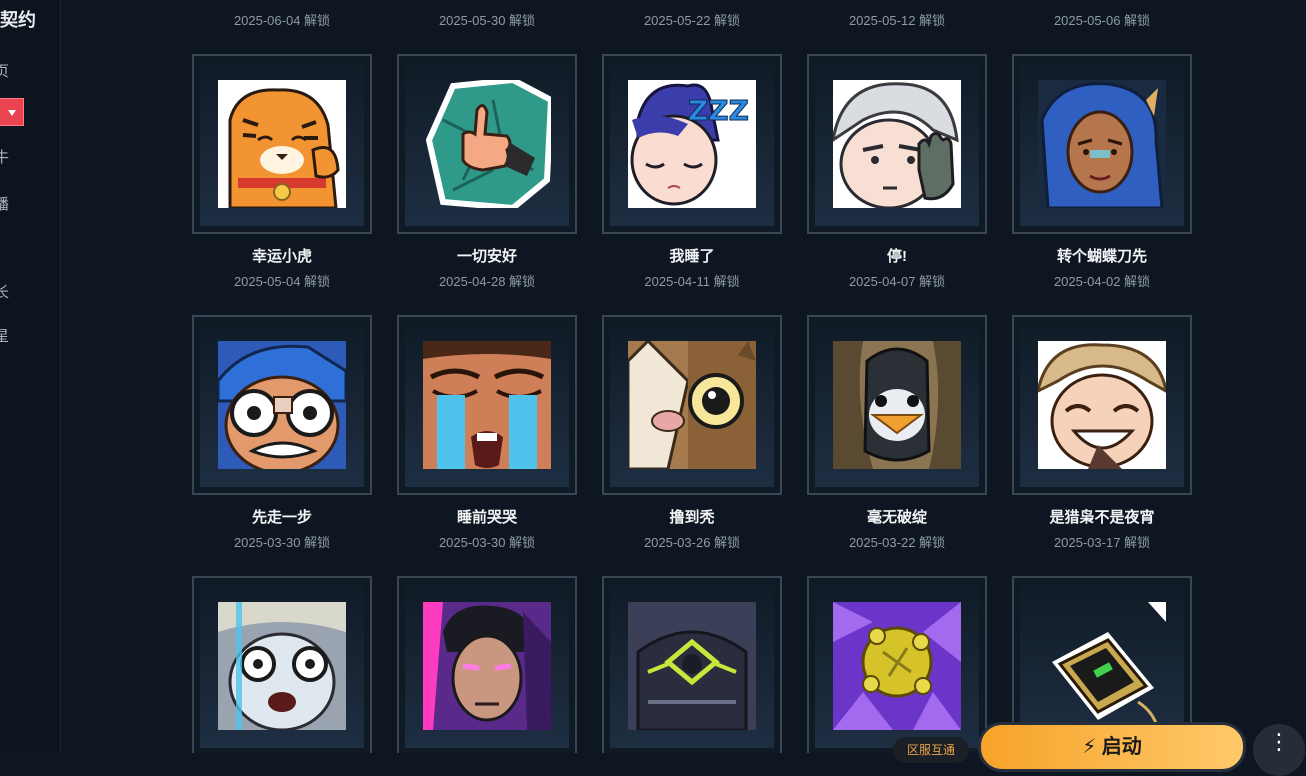  What do you see at coordinates (281, 256) in the screenshot?
I see `sticker-name: 幸运小虎` at bounding box center [281, 256].